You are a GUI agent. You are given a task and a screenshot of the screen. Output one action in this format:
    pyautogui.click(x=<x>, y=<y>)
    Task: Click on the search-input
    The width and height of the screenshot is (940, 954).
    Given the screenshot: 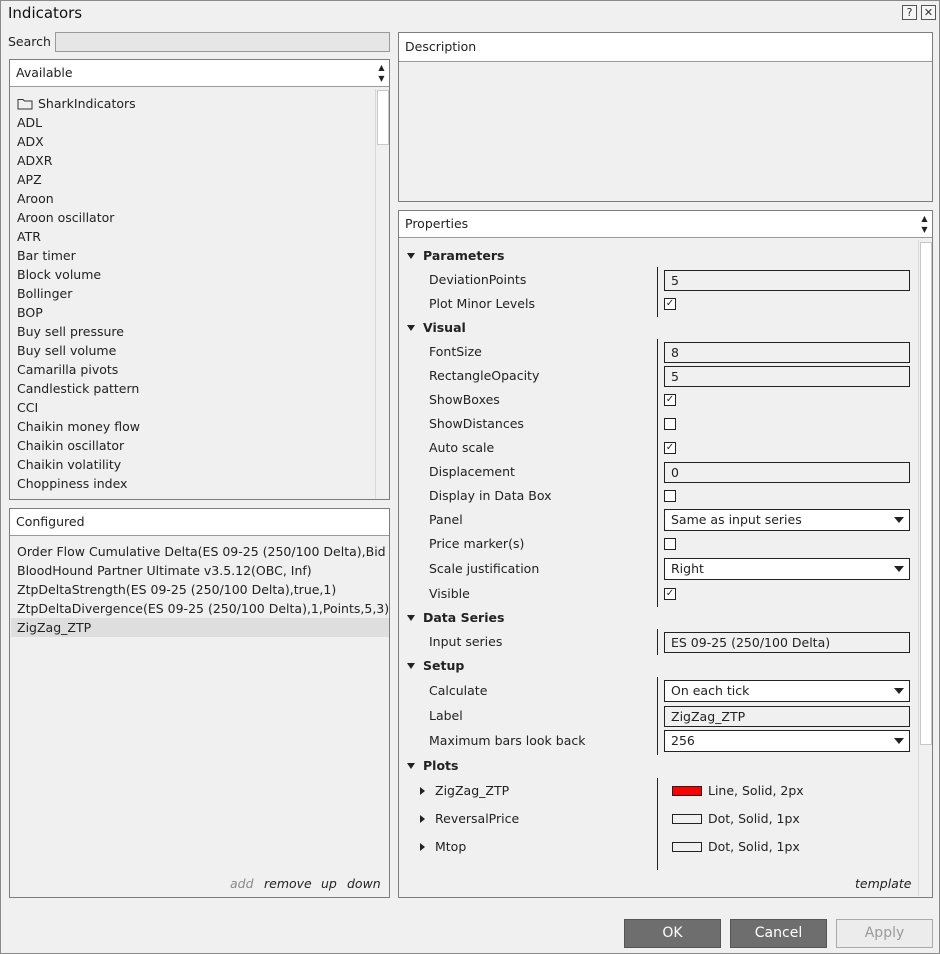 What is the action you would take?
    pyautogui.click(x=222, y=42)
    